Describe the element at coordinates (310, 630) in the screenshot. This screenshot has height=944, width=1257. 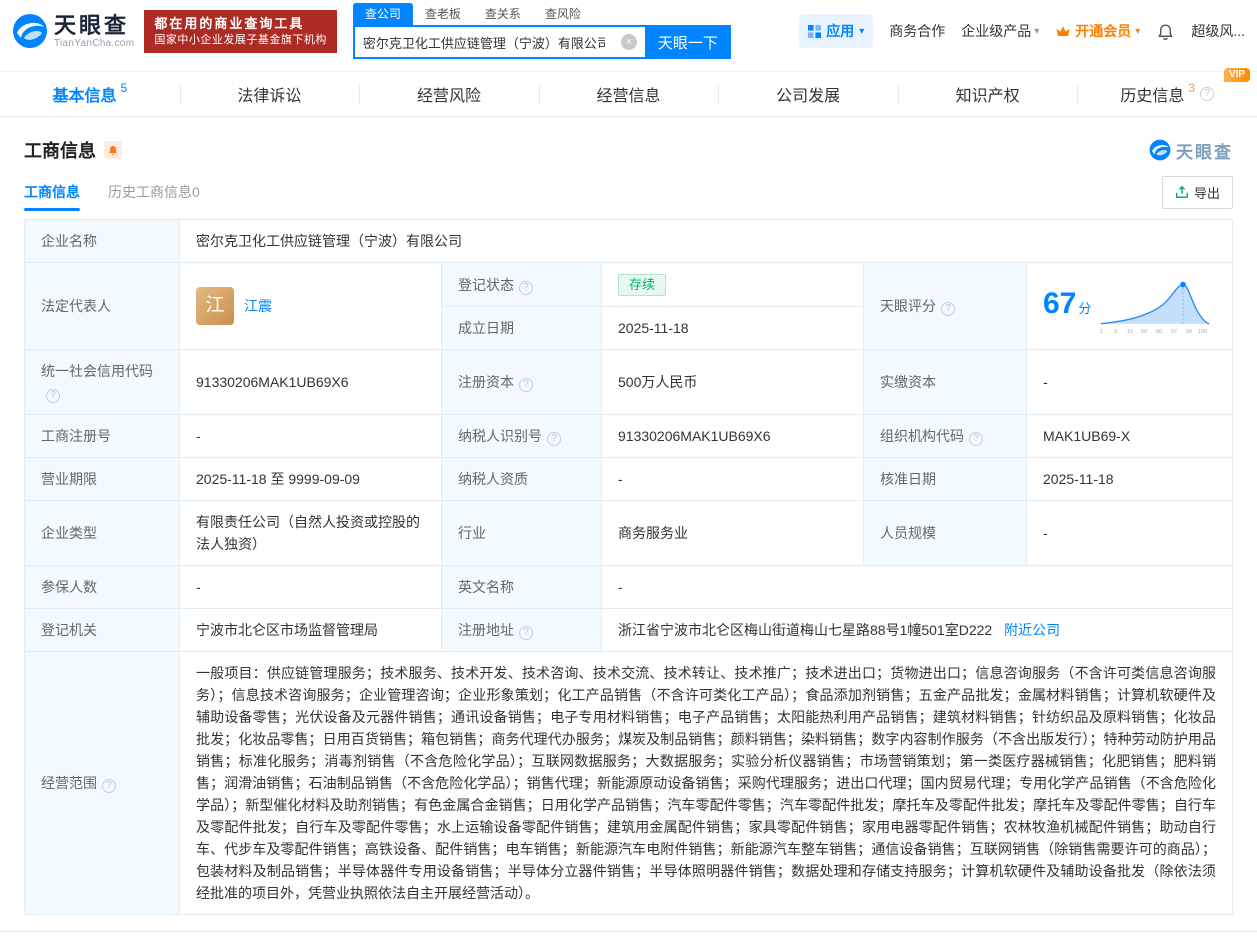
I see `value-registration-authority: 宁波市北仑区市场监督管理局` at that location.